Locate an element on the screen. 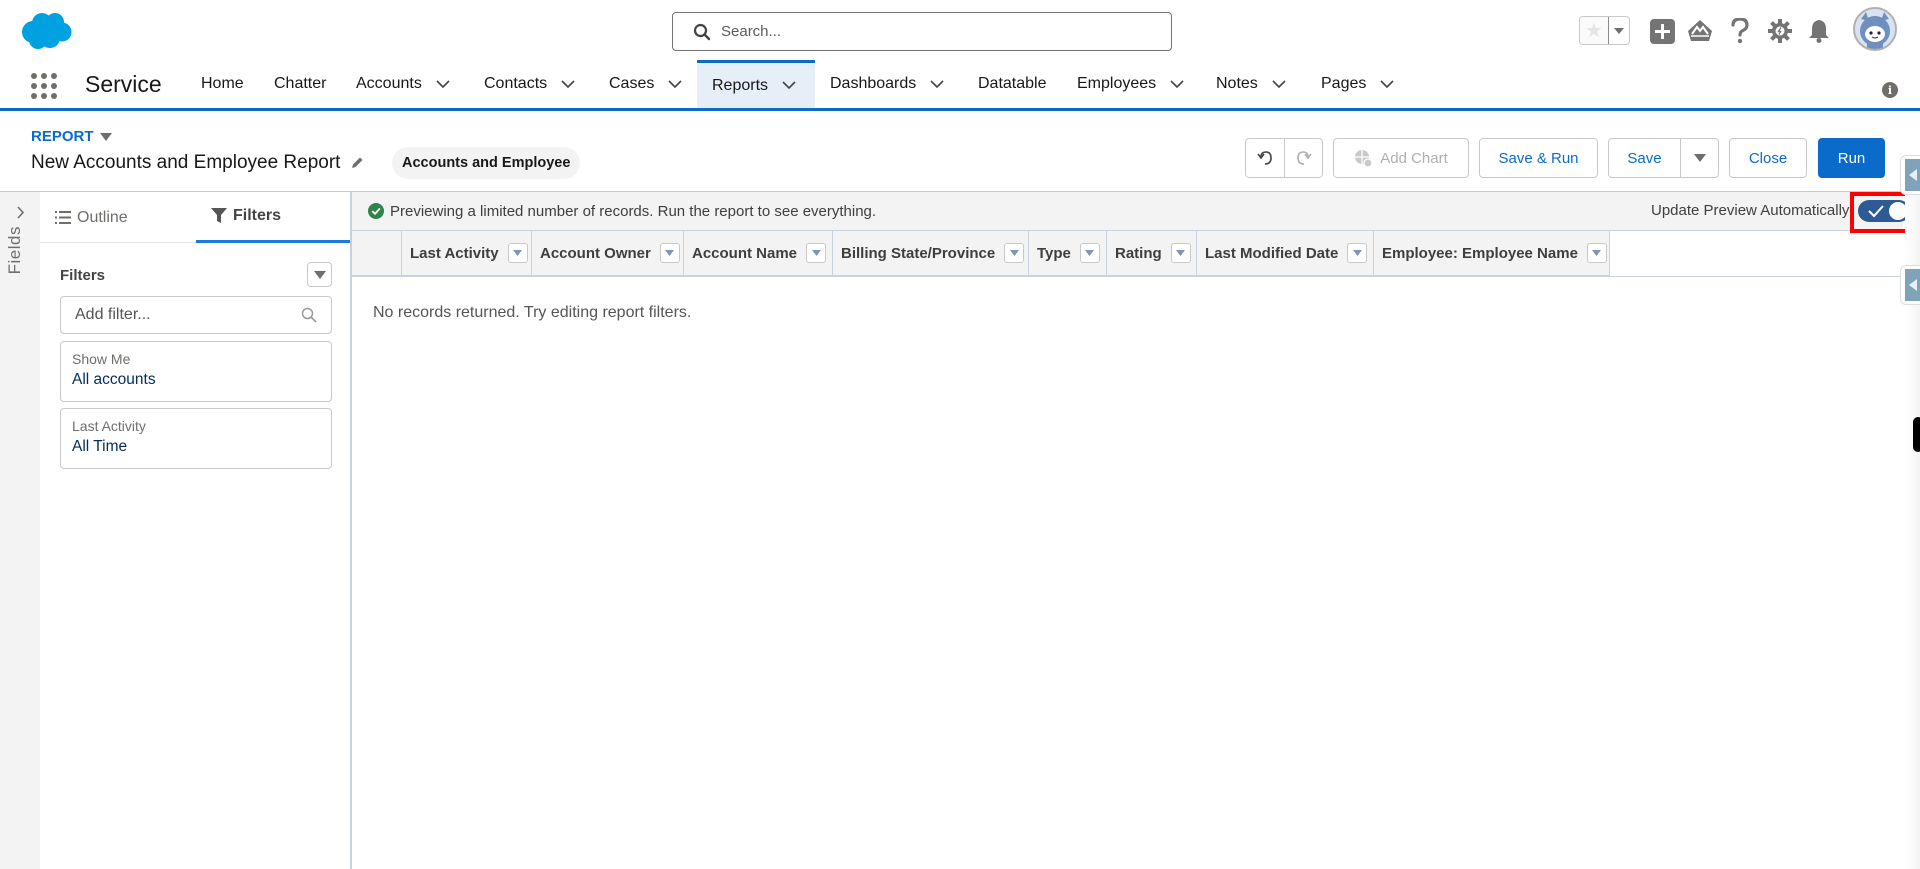  nav-item-notes: Notes is located at coordinates (1251, 84).